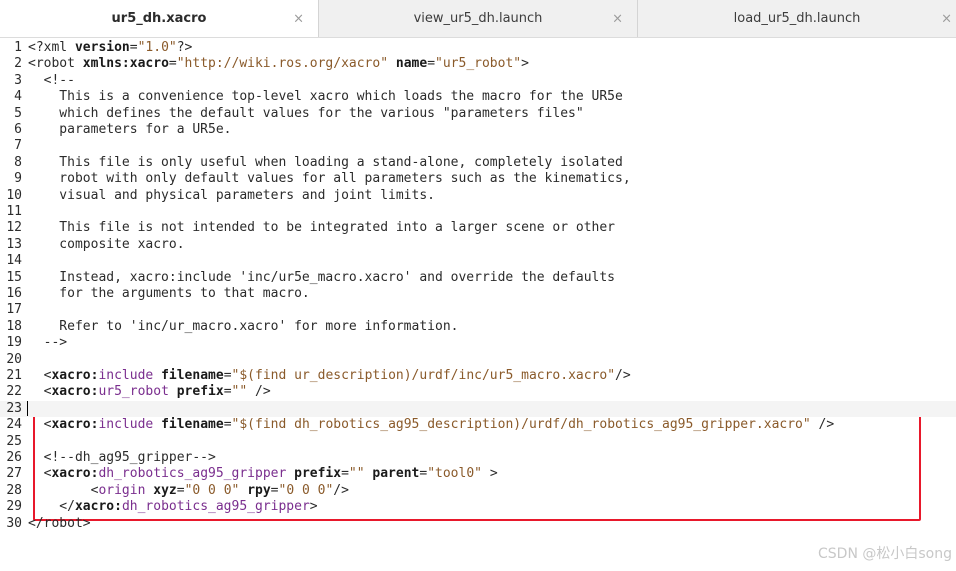 This screenshot has width=956, height=571. I want to click on line-number: 25, so click(14, 441).